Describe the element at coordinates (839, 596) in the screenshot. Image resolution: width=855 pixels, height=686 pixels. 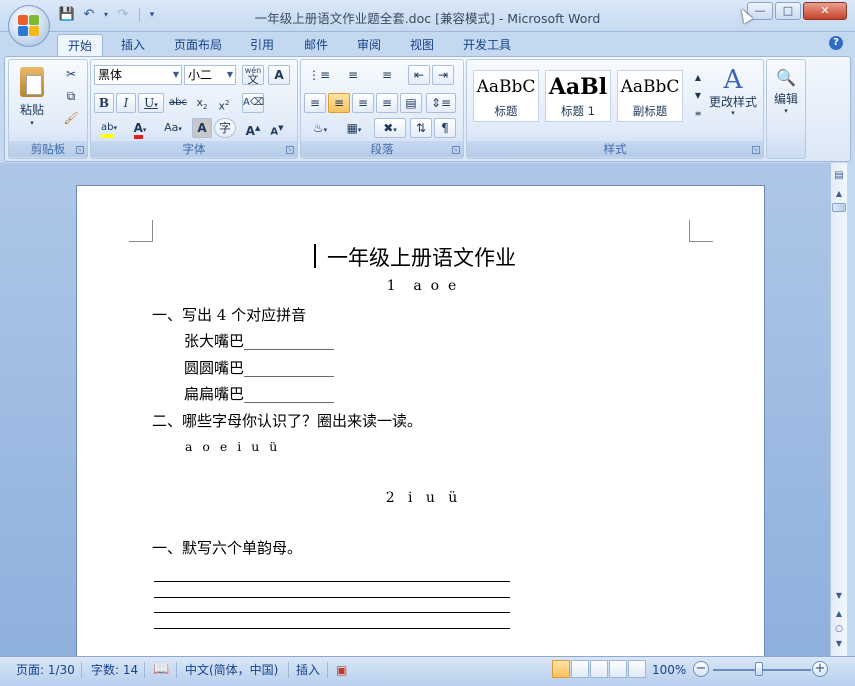
I see `scroll-down-icon: ▼` at that location.